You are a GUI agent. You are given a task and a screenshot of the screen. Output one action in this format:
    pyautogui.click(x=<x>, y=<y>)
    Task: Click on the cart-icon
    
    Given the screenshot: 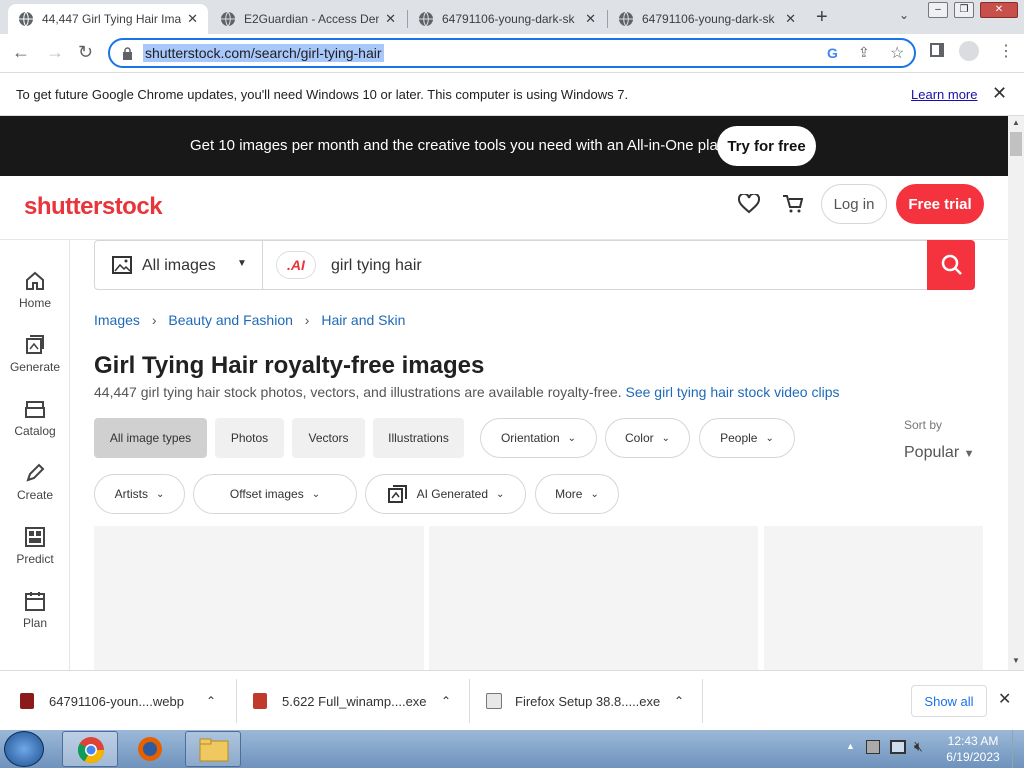 What is the action you would take?
    pyautogui.click(x=793, y=204)
    